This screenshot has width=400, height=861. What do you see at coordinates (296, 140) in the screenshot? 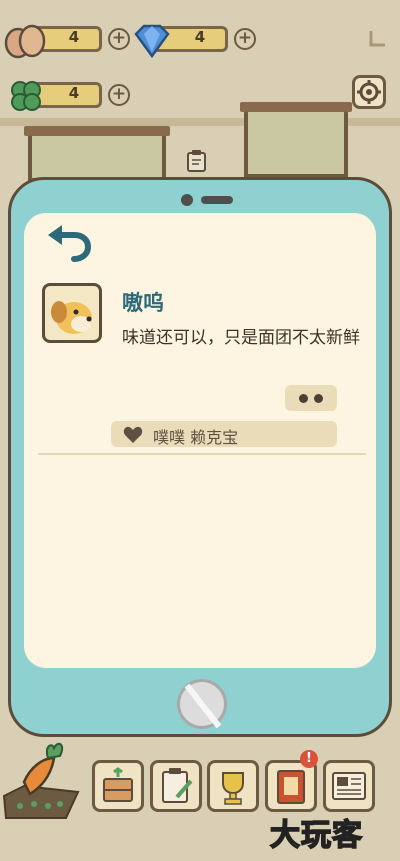
I see `window-board` at bounding box center [296, 140].